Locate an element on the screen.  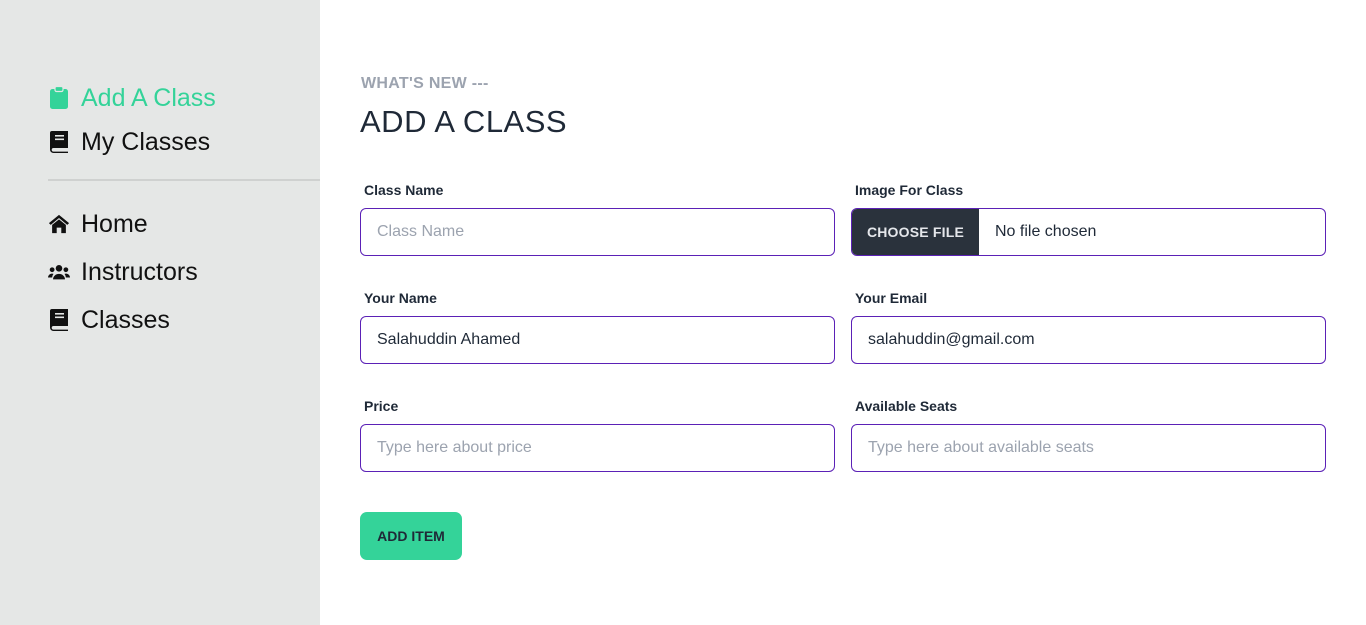
sidebar-item-instructors: Instructors is located at coordinates (123, 272).